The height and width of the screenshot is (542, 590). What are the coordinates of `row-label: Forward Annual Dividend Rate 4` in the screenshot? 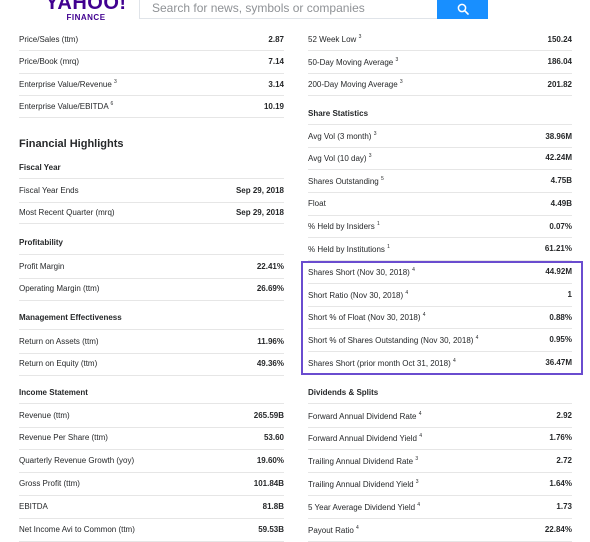 It's located at (365, 415).